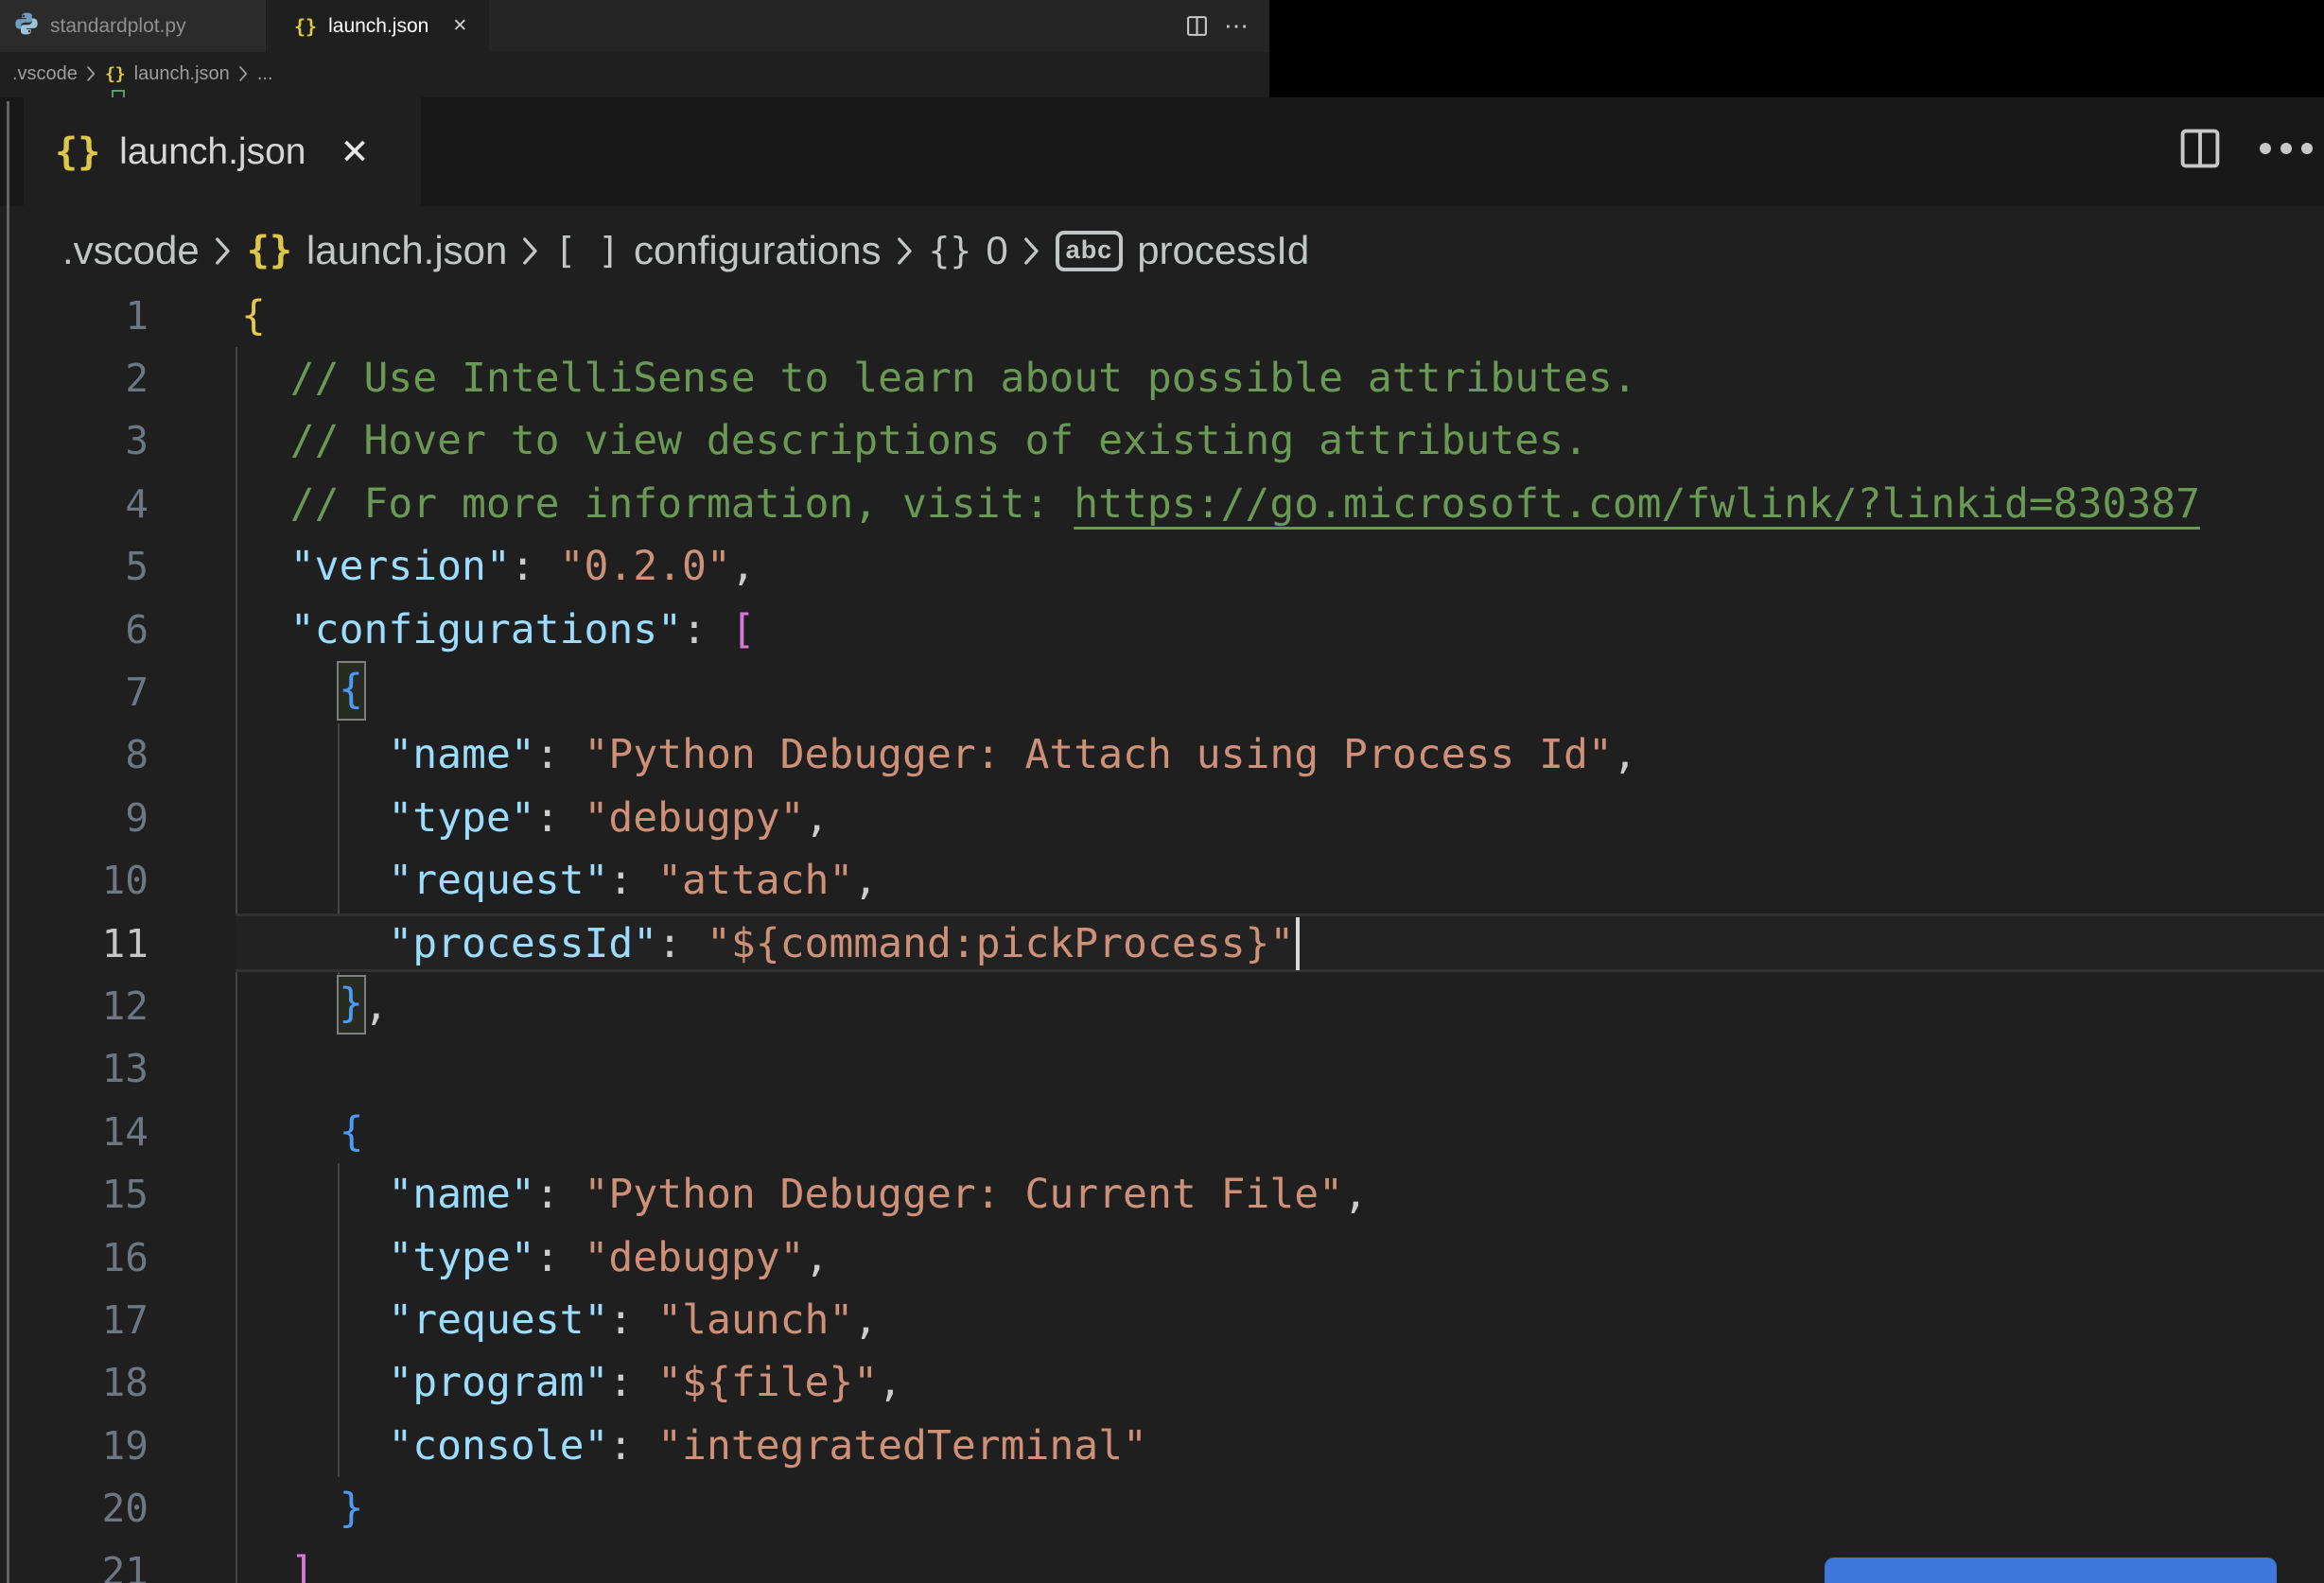 The width and height of the screenshot is (2324, 1583). What do you see at coordinates (902, 1445) in the screenshot?
I see `code-token: "integratedTerminal"` at bounding box center [902, 1445].